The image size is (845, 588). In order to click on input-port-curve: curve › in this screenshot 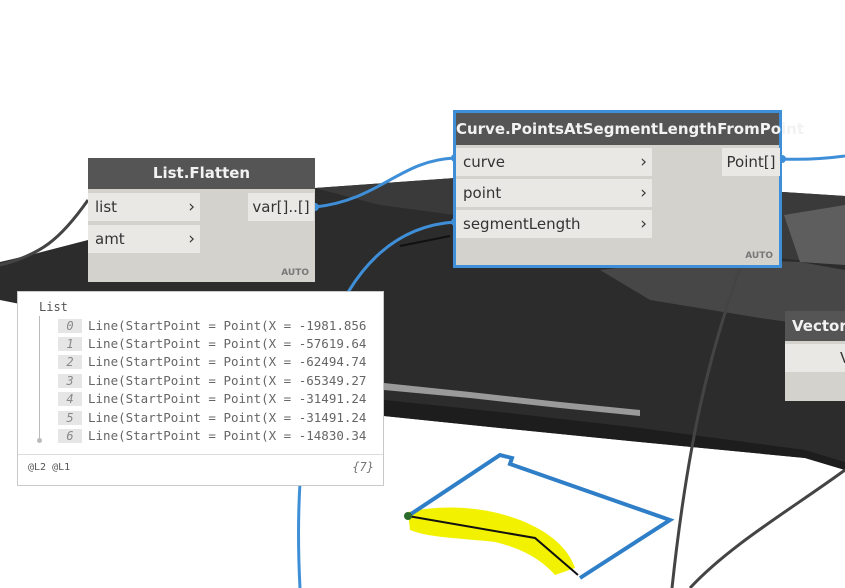, I will do `click(554, 162)`.